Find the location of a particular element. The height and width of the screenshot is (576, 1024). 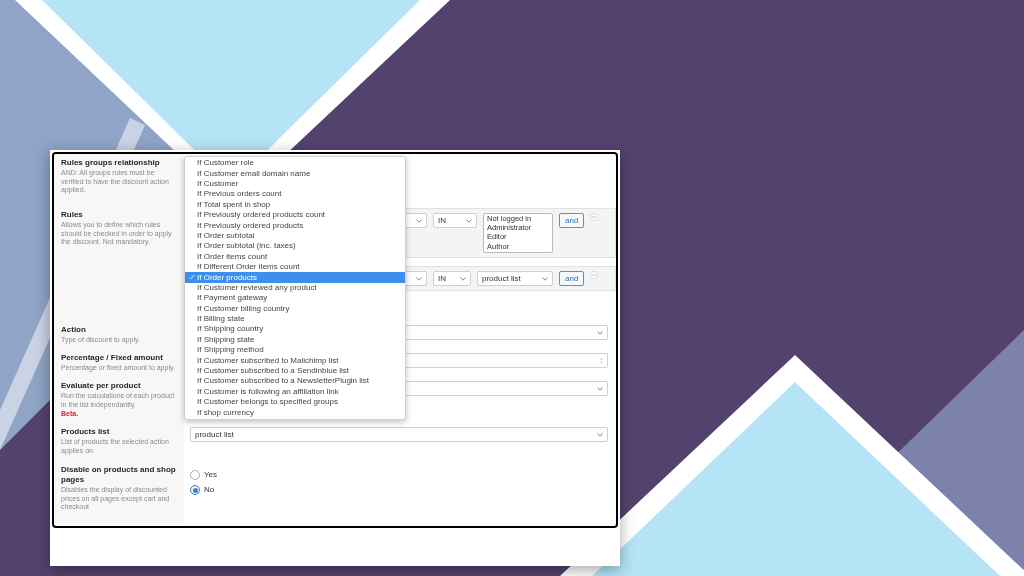

setting-label: Disable on products and shop pages is located at coordinates (119, 475).